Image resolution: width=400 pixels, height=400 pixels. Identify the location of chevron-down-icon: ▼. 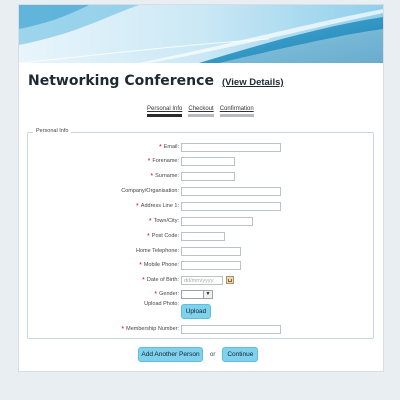
(207, 294).